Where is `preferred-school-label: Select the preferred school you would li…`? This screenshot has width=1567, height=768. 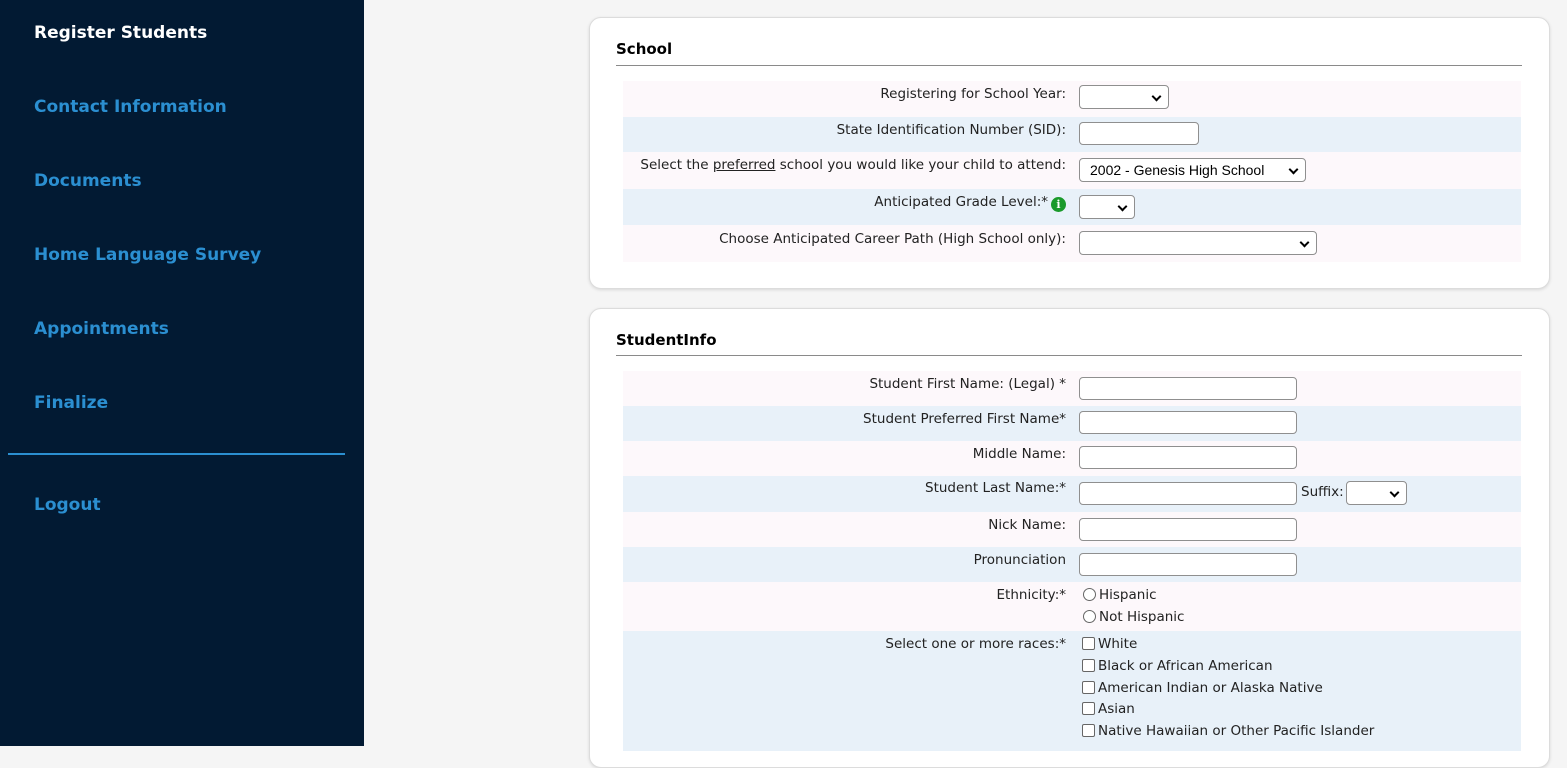
preferred-school-label: Select the preferred school you would li… is located at coordinates (853, 165).